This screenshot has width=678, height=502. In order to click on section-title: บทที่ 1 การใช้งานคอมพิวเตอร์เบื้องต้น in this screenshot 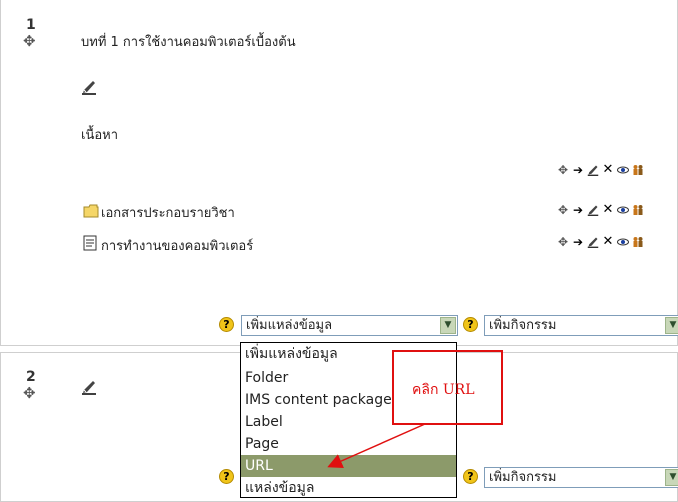, I will do `click(188, 42)`.